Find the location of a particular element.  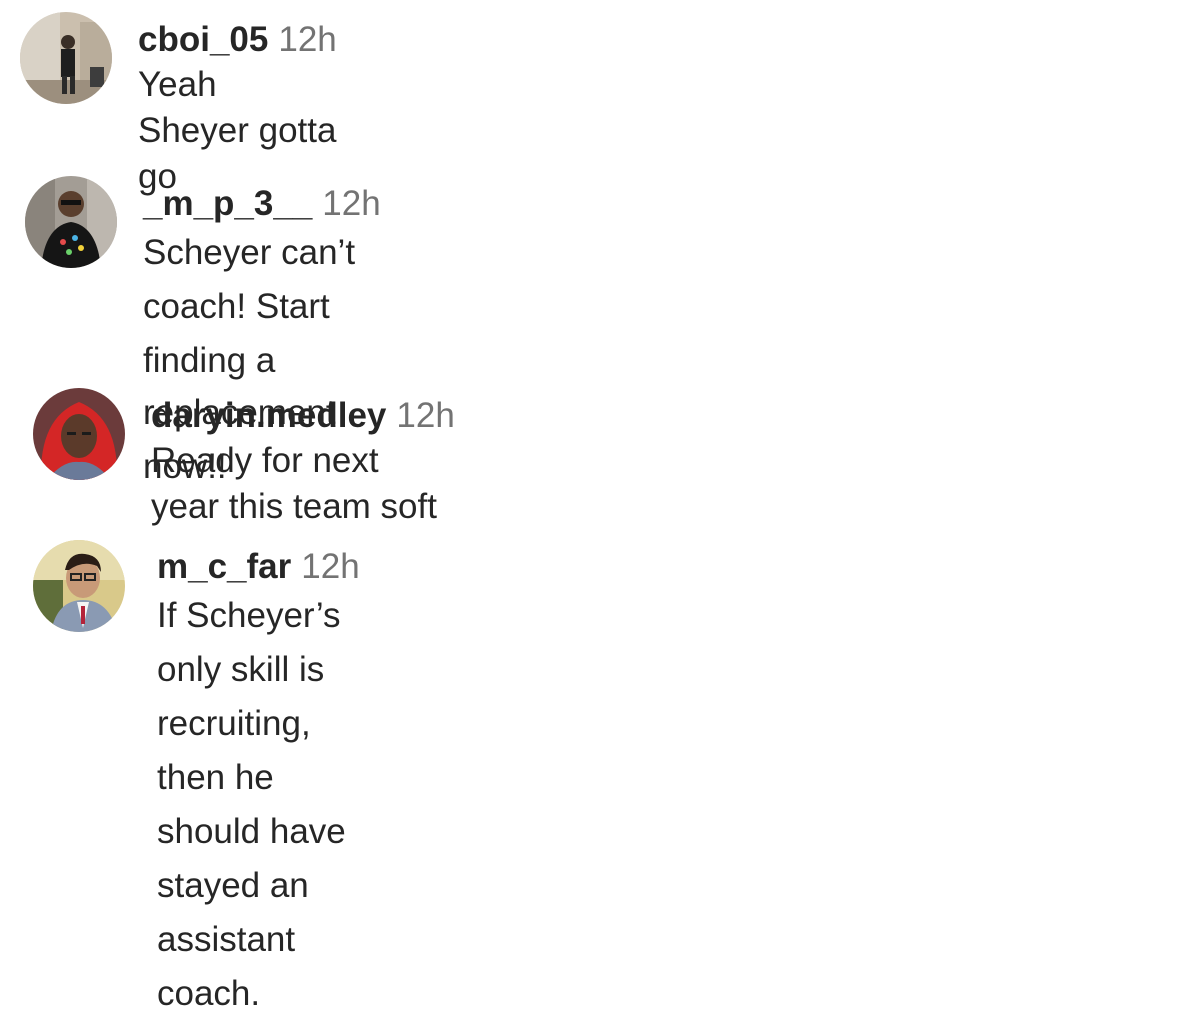

comment-text: Yeah Sheyer gotta go is located at coordinates (237, 130).